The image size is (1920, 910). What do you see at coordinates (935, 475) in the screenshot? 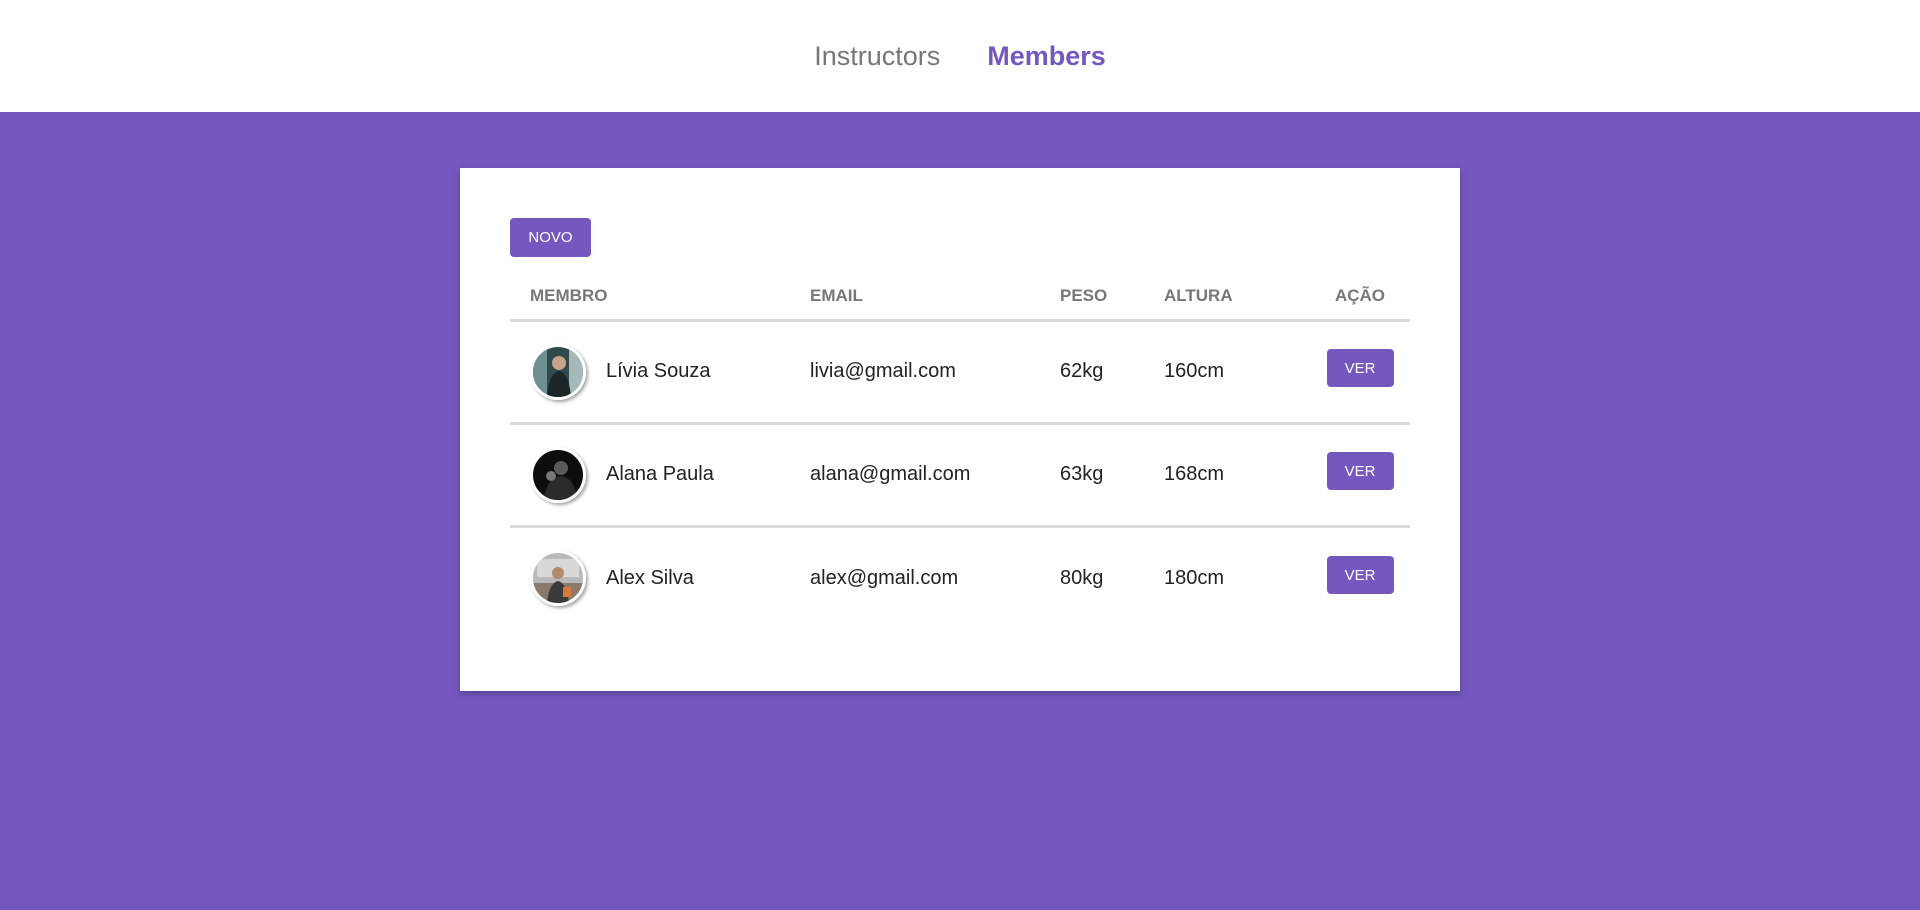
I see `member-email: alana@gmail.com` at bounding box center [935, 475].